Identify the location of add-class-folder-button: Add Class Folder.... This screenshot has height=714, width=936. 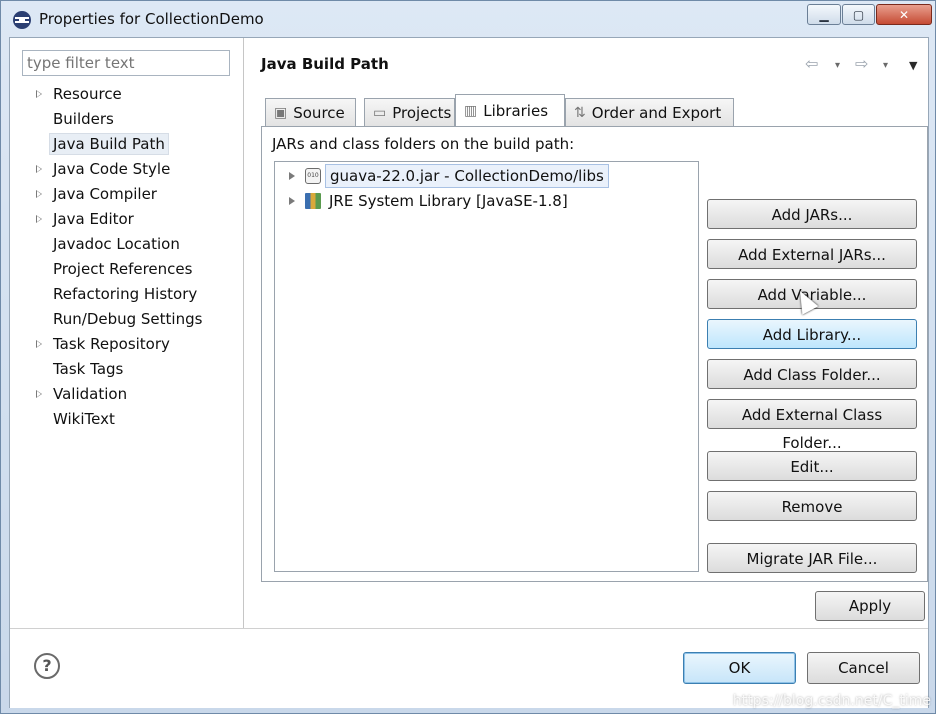
(812, 374).